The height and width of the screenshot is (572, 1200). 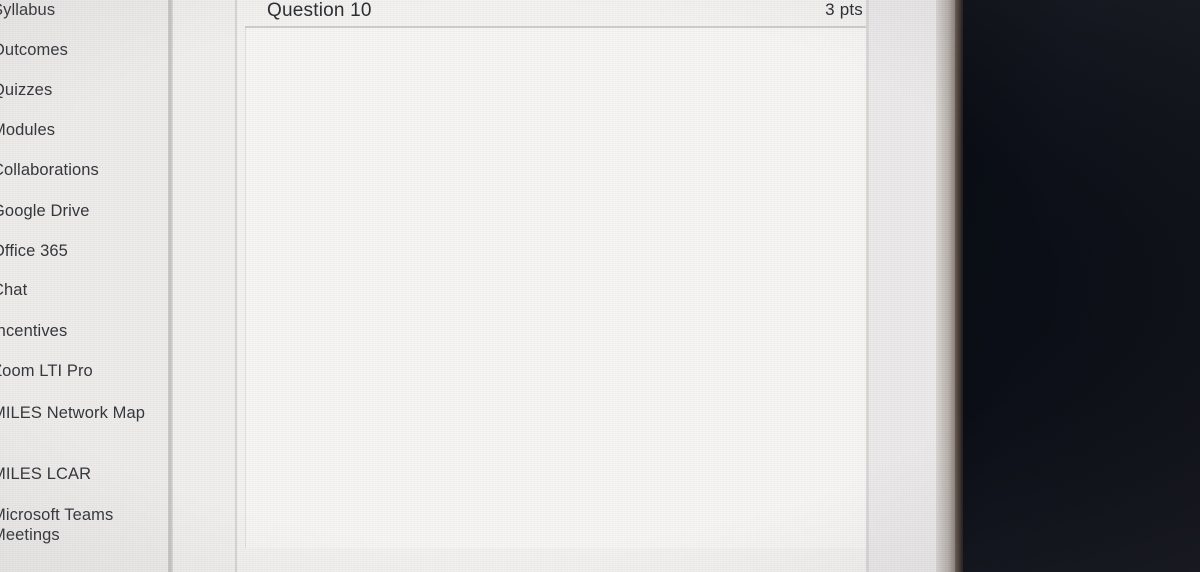 What do you see at coordinates (28, 10) in the screenshot?
I see `sidebar-item-label: Syllabus` at bounding box center [28, 10].